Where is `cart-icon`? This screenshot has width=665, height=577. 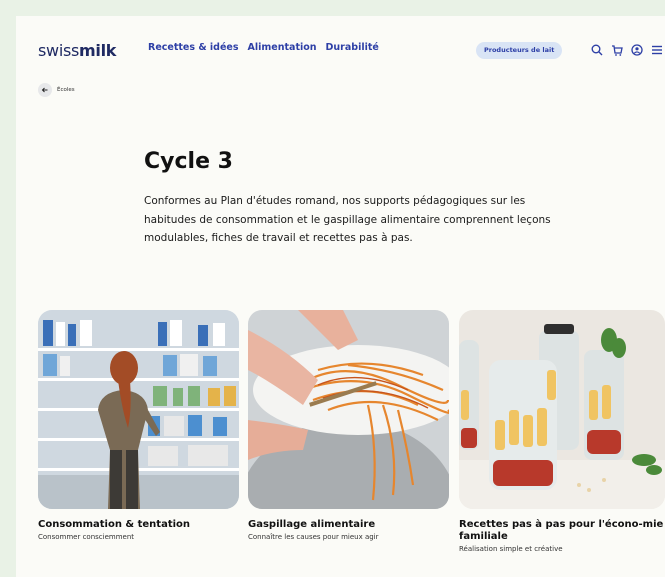
cart-icon is located at coordinates (617, 50).